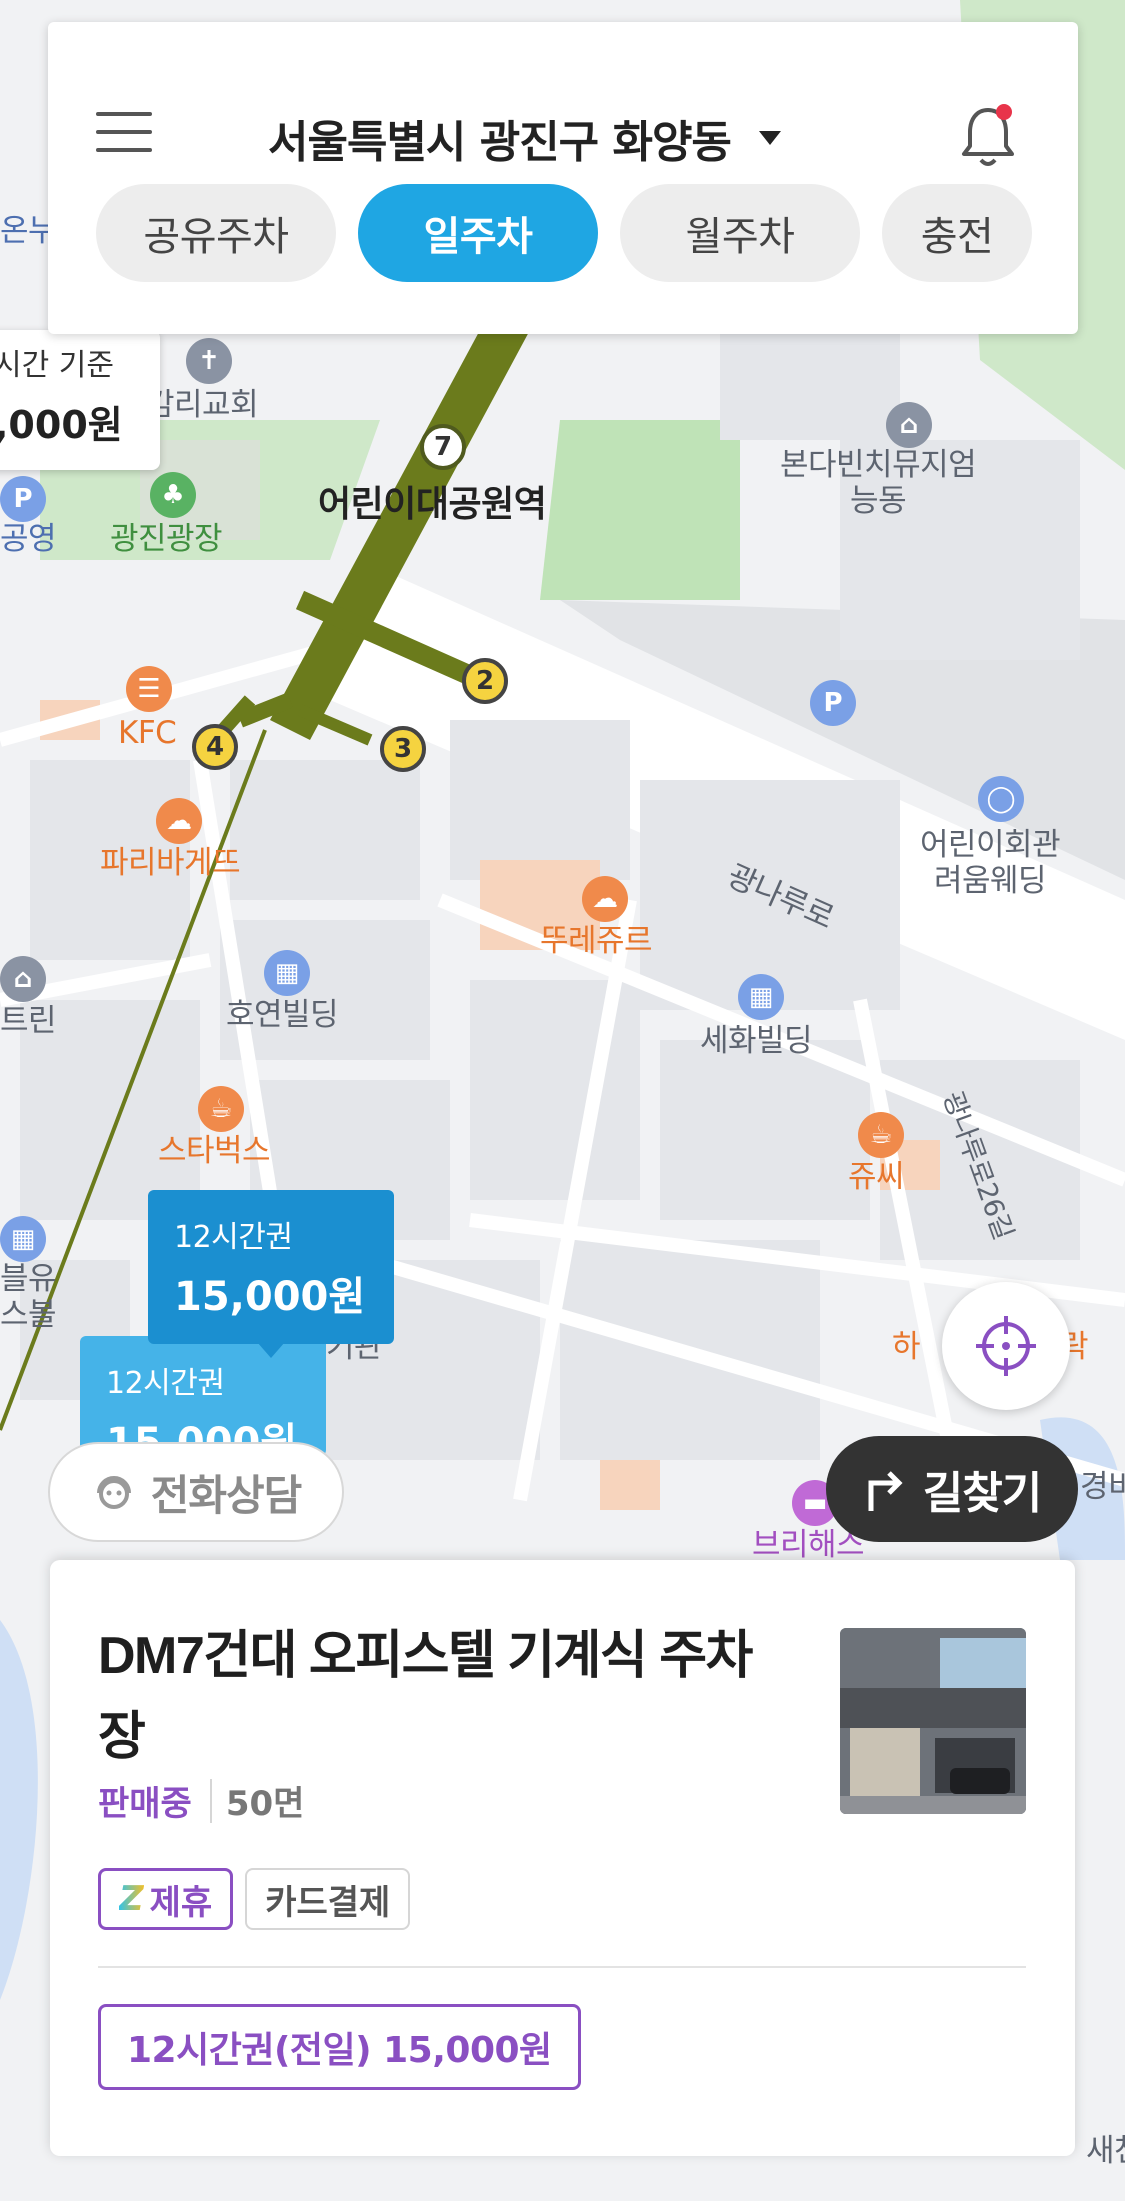  Describe the element at coordinates (28, 1297) in the screenshot. I see `poi-left-blue: 블유 스볼` at that location.